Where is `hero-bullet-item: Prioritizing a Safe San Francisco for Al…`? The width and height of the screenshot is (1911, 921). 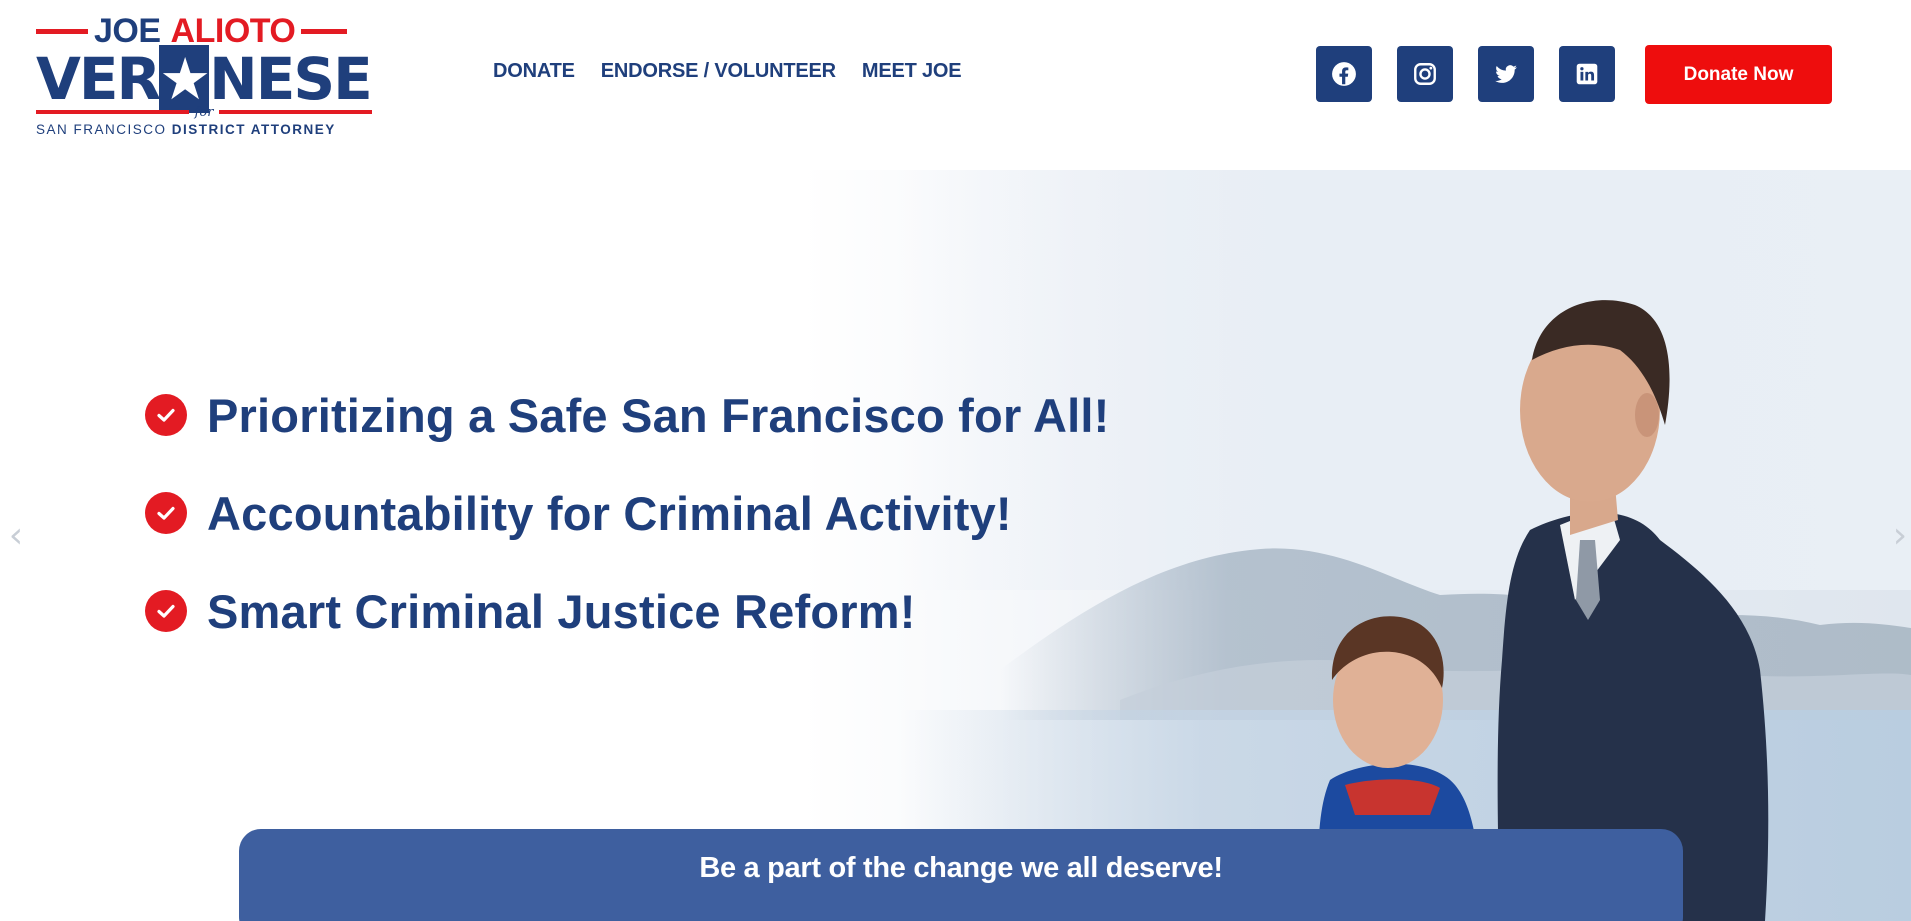 hero-bullet-item: Prioritizing a Safe San Francisco for Al… is located at coordinates (627, 415).